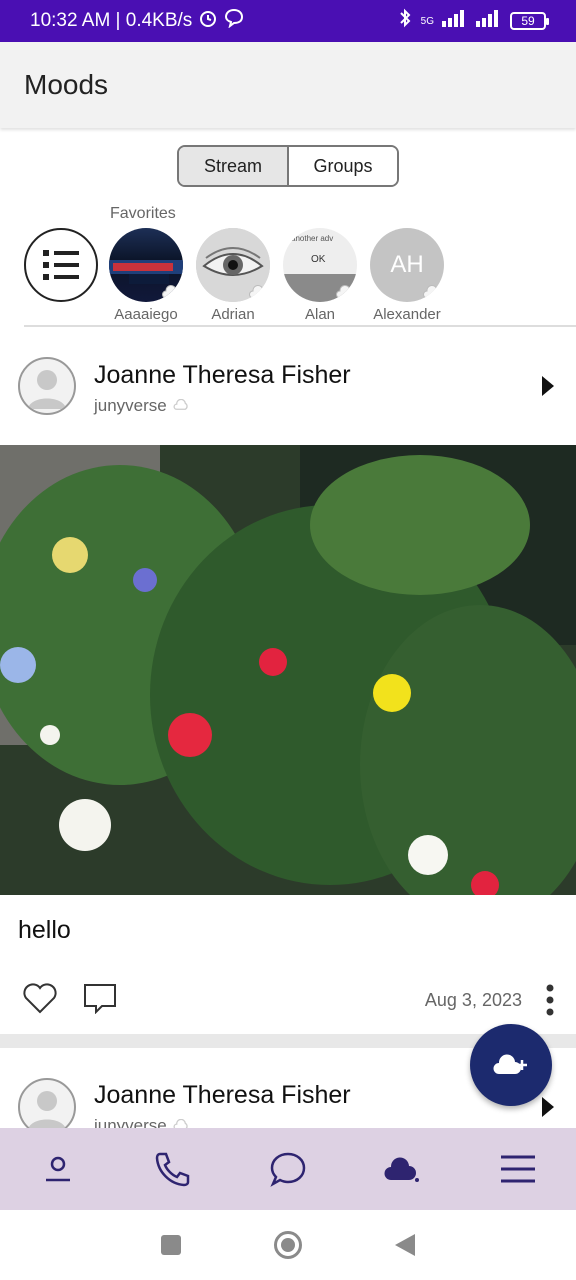  I want to click on favorite-name: Alan, so click(320, 314).